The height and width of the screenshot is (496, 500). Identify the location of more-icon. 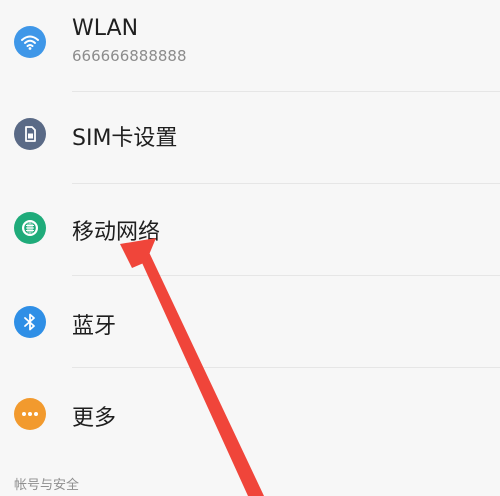
(30, 414).